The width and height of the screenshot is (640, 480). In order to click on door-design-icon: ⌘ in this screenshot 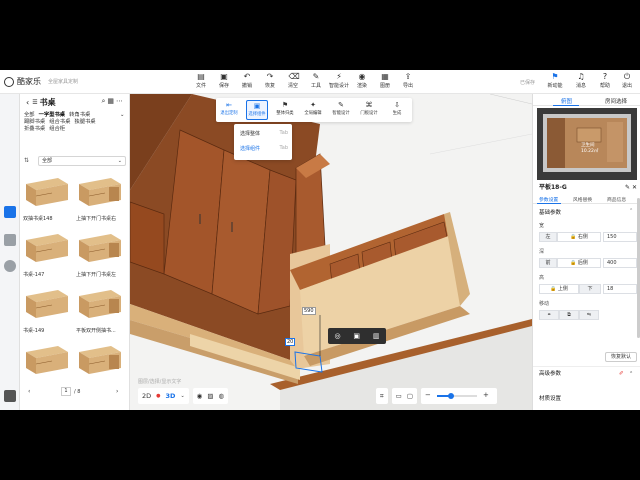, I will do `click(369, 105)`.